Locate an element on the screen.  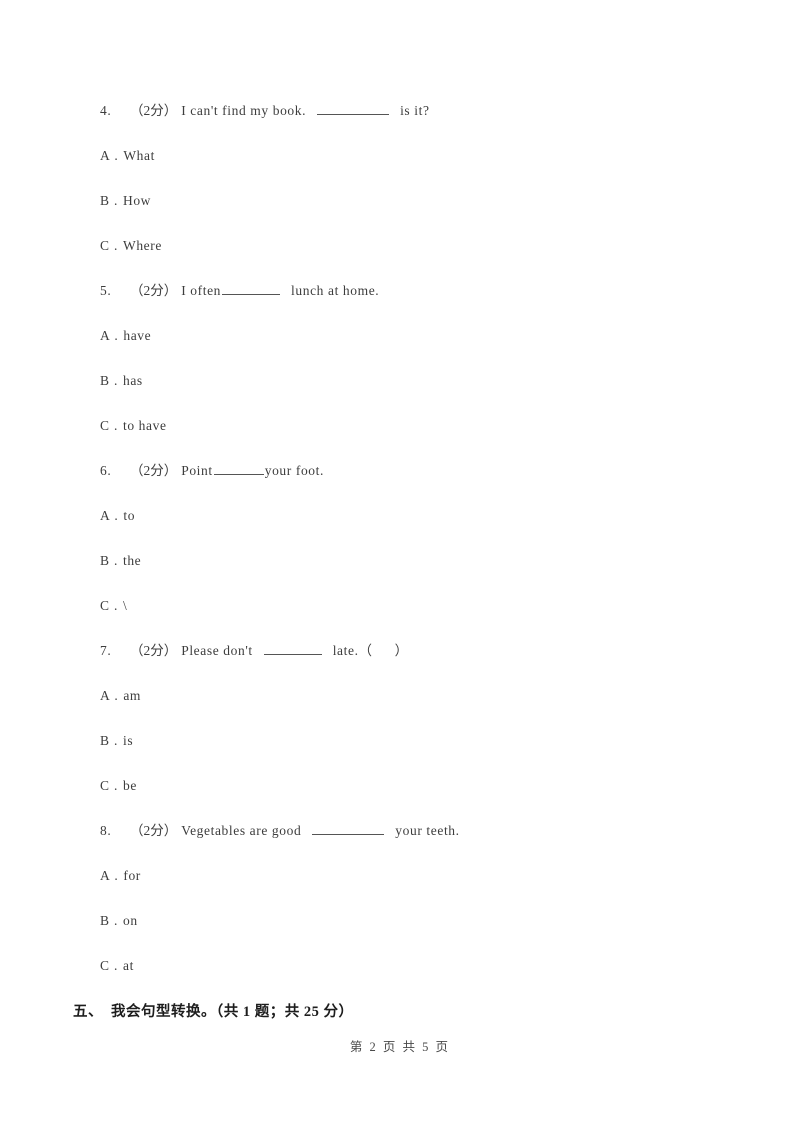
question-number: 5. is located at coordinates (106, 290).